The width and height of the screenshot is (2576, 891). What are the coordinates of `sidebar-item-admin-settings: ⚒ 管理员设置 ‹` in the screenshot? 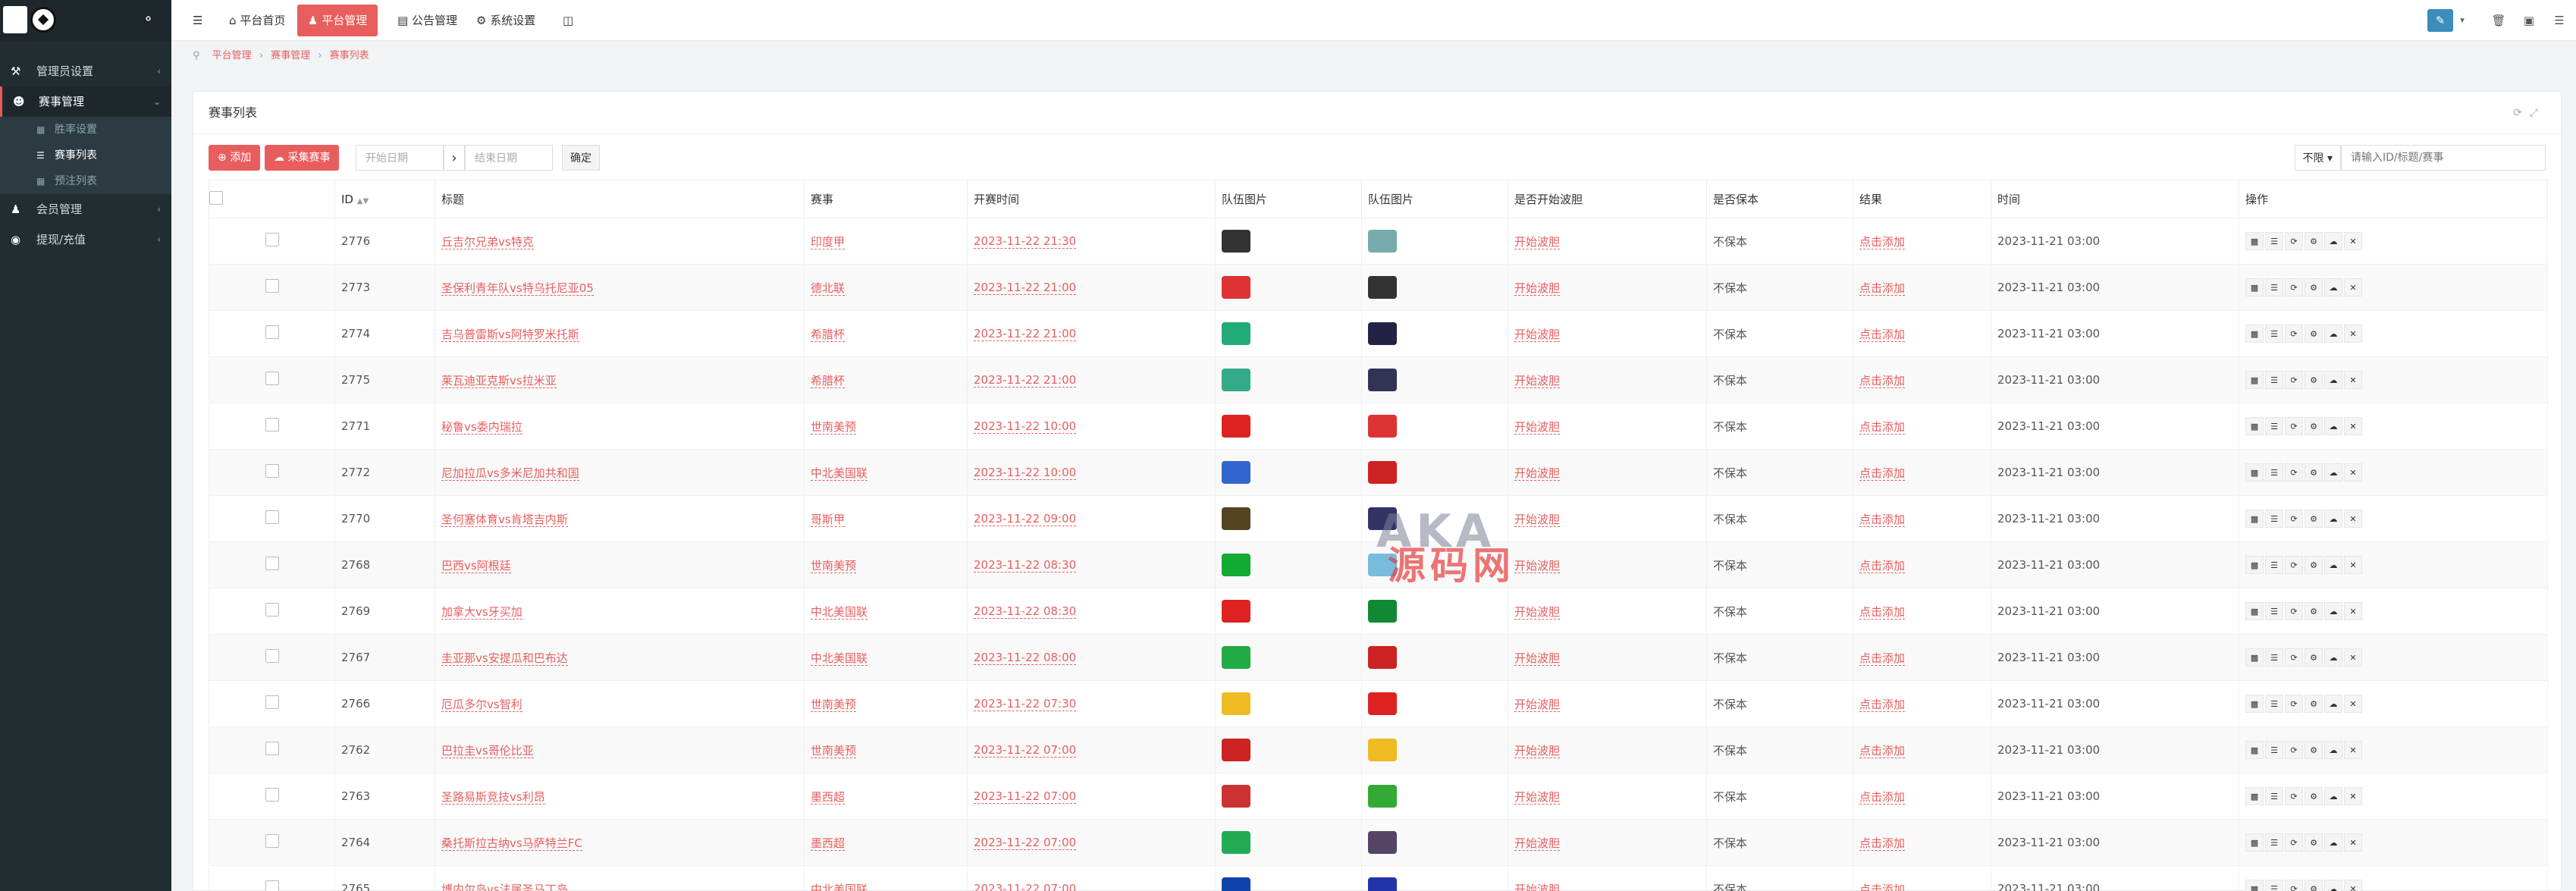 It's located at (85, 71).